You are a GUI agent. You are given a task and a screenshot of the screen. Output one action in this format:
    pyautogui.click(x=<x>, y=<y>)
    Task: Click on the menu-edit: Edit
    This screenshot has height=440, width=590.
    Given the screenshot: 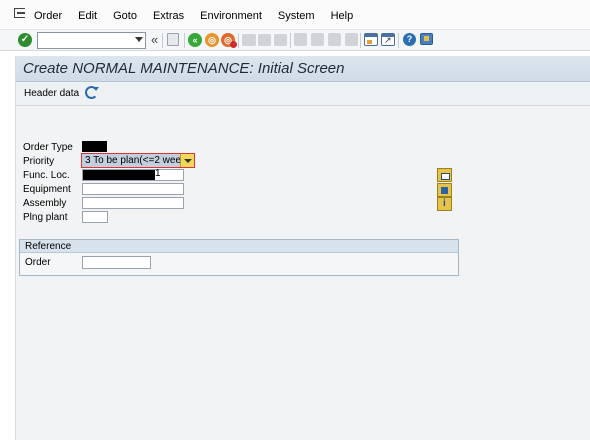 What is the action you would take?
    pyautogui.click(x=87, y=16)
    